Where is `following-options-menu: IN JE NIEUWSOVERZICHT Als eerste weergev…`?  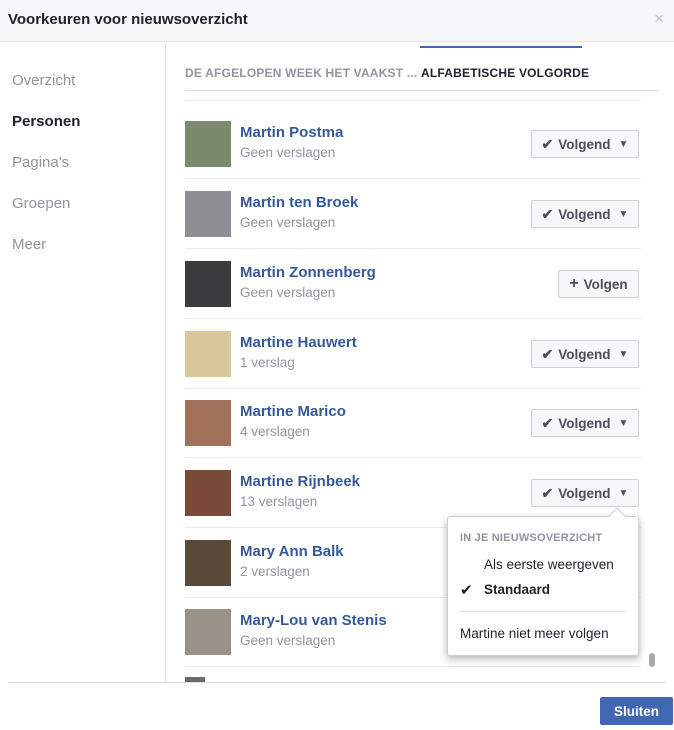 following-options-menu: IN JE NIEUWSOVERZICHT Als eerste weergev… is located at coordinates (543, 581).